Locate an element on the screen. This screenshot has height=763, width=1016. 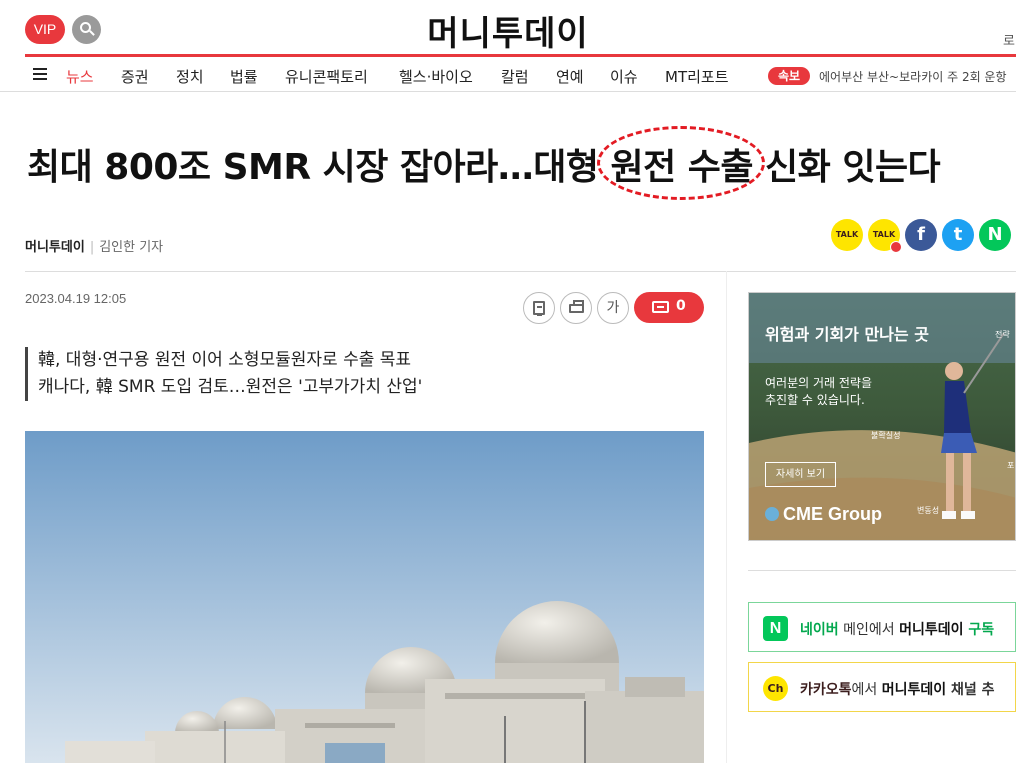
comment-icon is located at coordinates (660, 307).